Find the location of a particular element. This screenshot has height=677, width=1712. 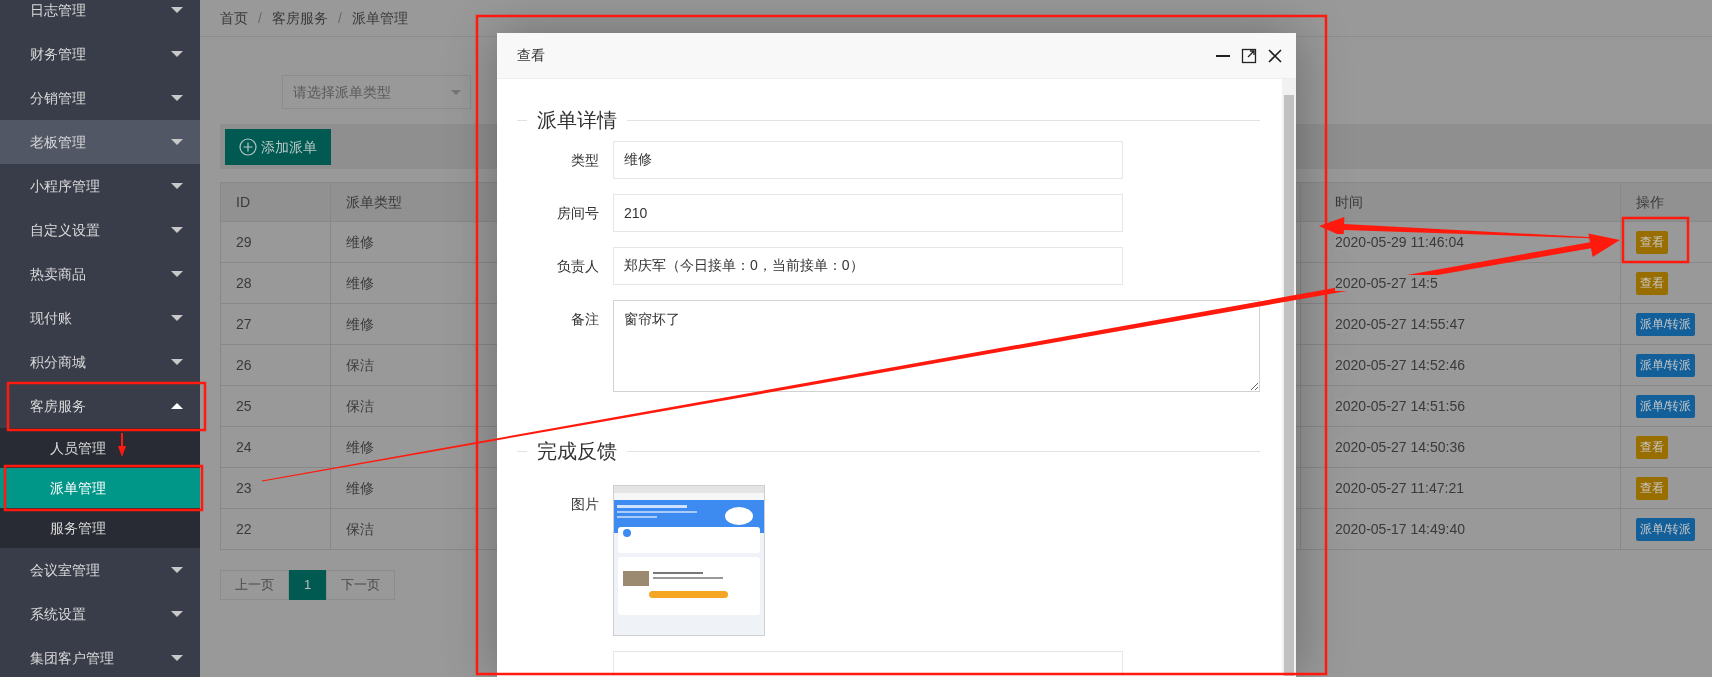

field-label: 房间号 is located at coordinates (578, 213).